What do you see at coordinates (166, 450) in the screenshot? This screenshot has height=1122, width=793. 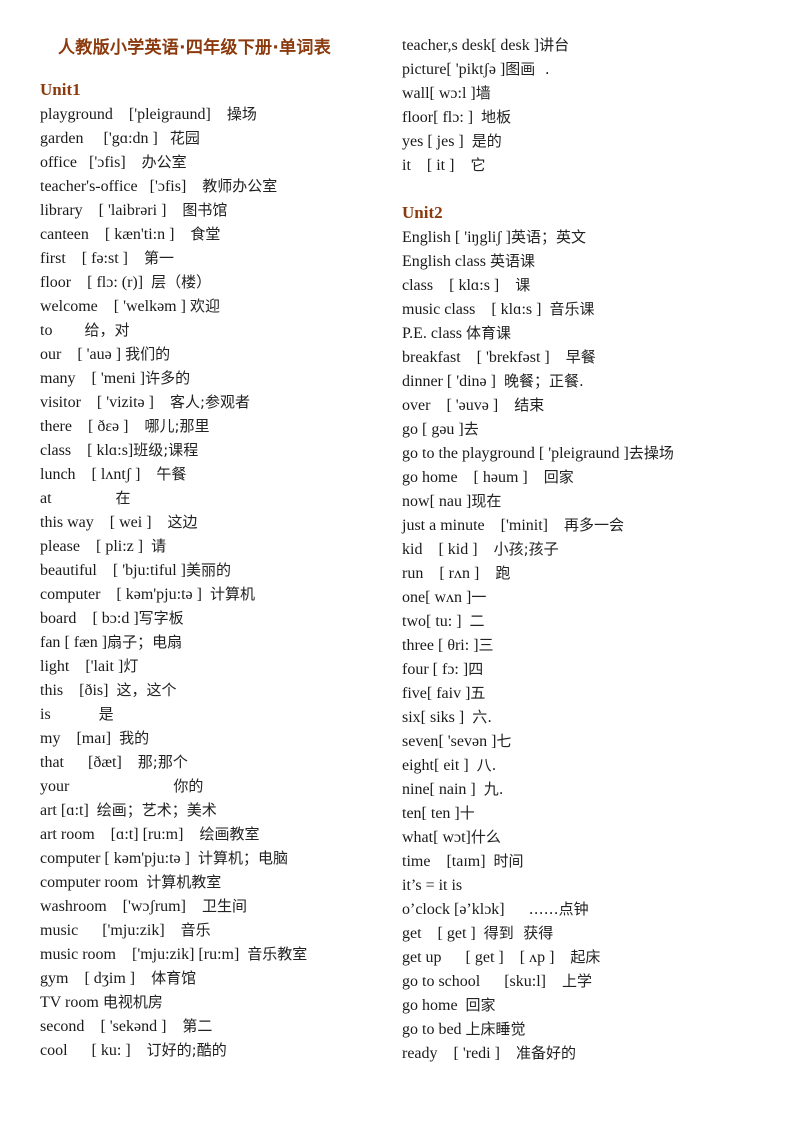 I see `entry-meaning: 班级;课程` at bounding box center [166, 450].